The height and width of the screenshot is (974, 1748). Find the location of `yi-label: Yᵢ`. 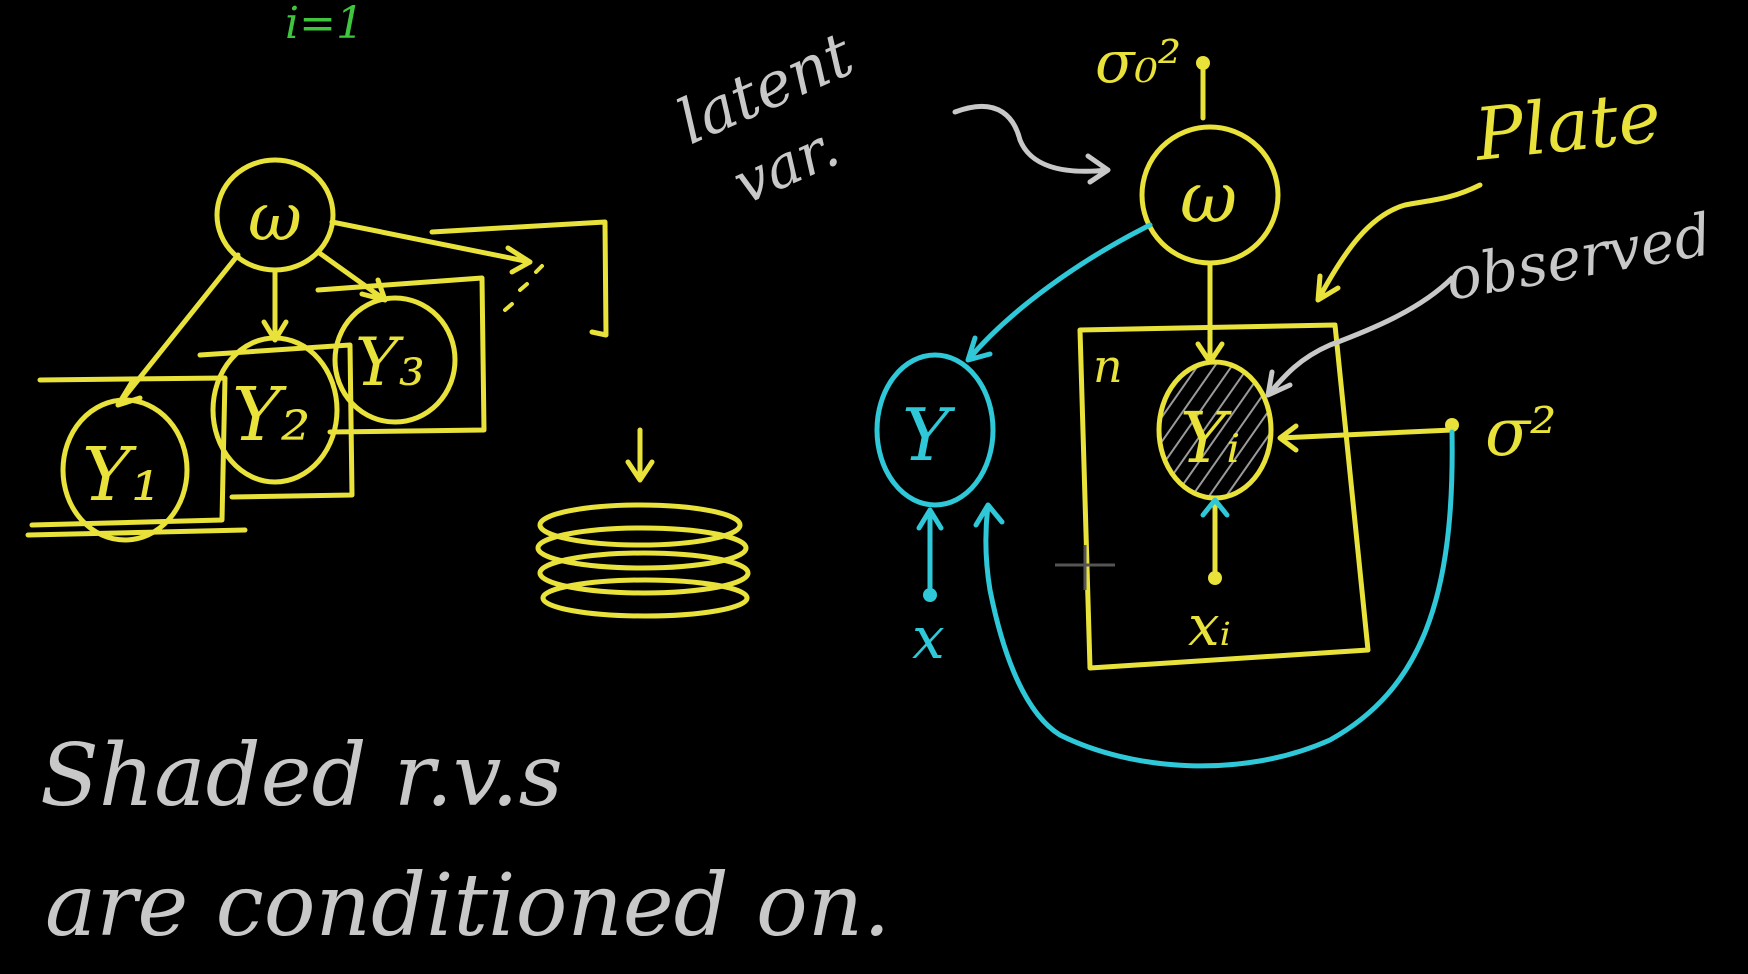

yi-label: Yᵢ is located at coordinates (1210, 438).